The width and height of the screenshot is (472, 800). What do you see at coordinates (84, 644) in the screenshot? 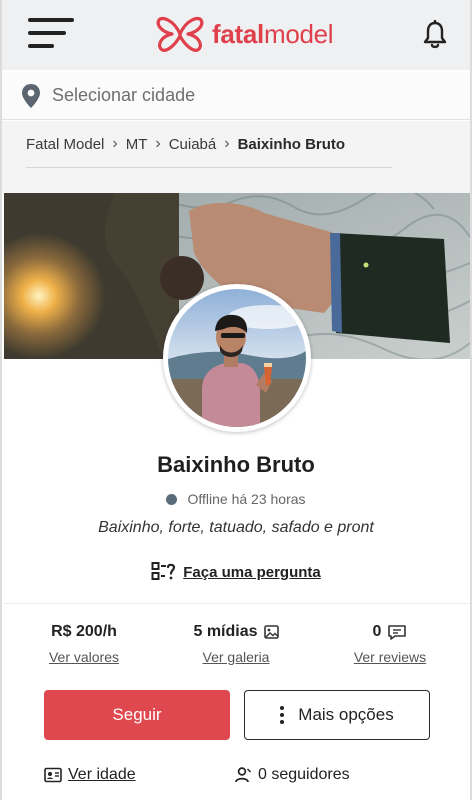
I see `price-stat: R$ 200/h Ver valores` at bounding box center [84, 644].